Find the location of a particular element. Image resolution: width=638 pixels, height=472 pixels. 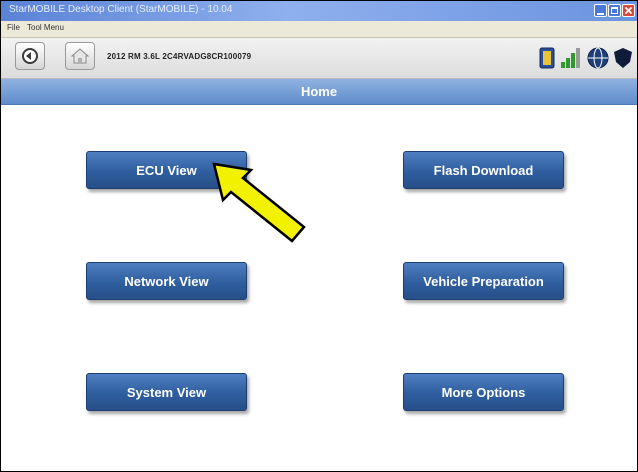

menu-file: File is located at coordinates (13, 27).